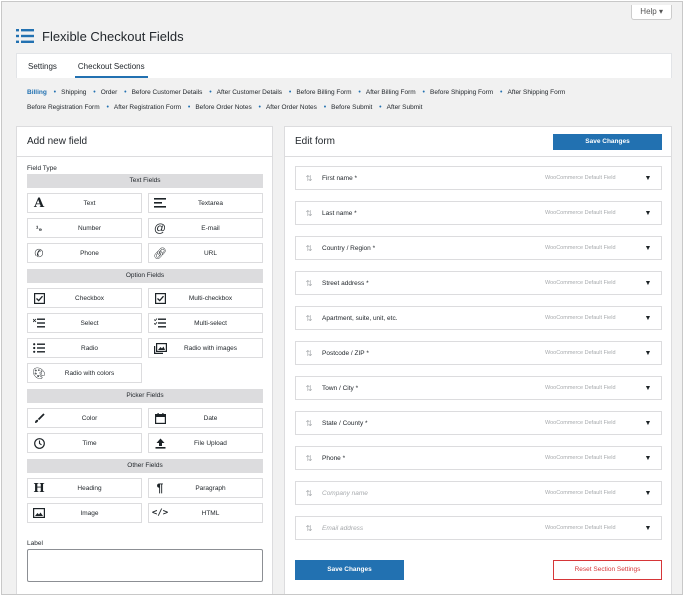 The height and width of the screenshot is (596, 684). What do you see at coordinates (351, 107) in the screenshot?
I see `section-link: Before Submit` at bounding box center [351, 107].